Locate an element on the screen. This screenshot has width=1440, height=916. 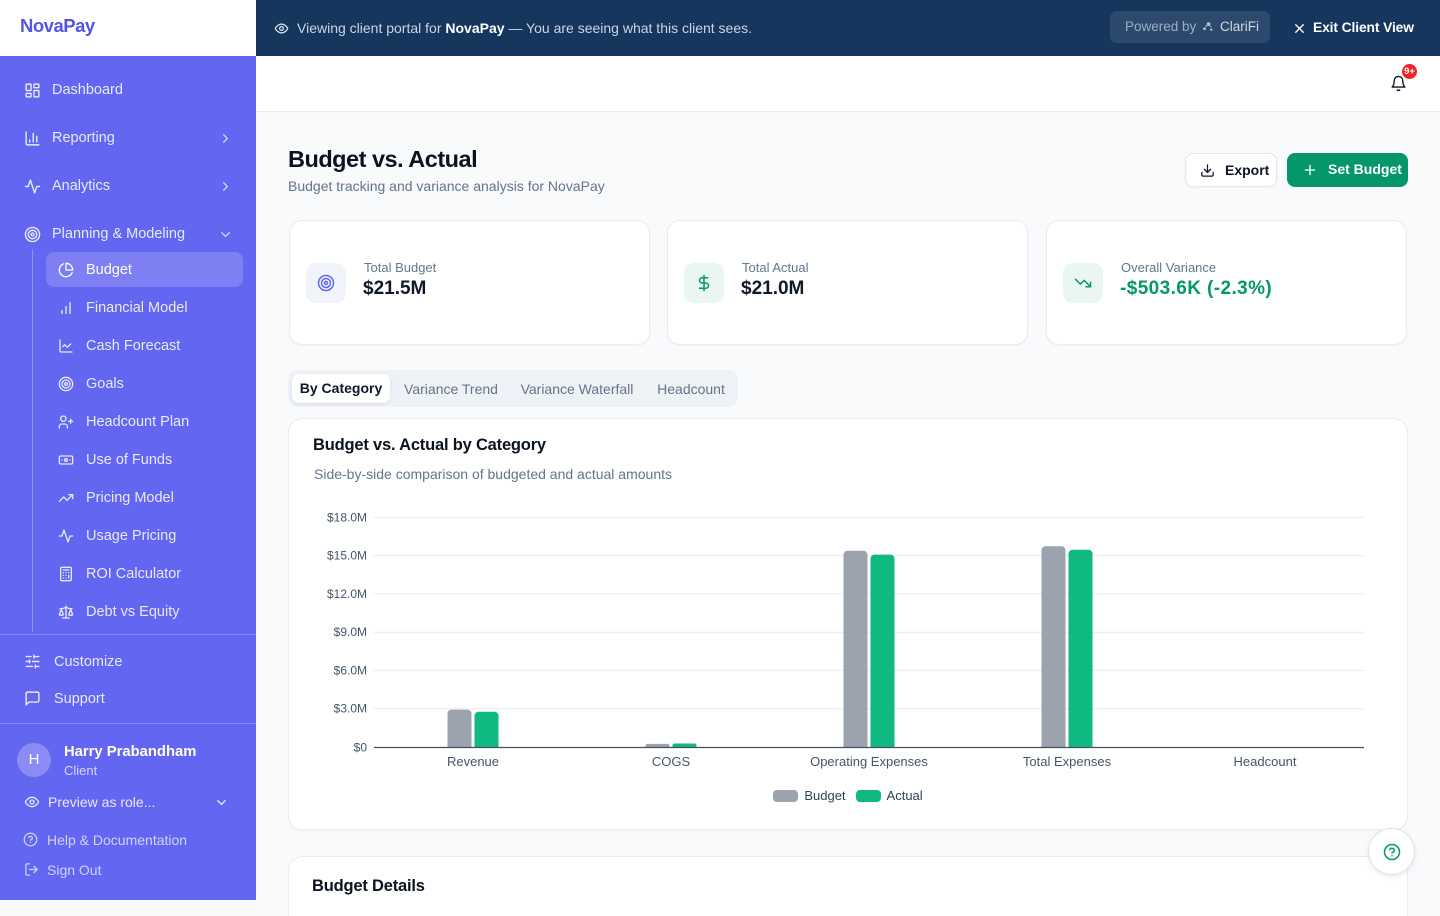
svg-text: $3.0M is located at coordinates (350, 709).